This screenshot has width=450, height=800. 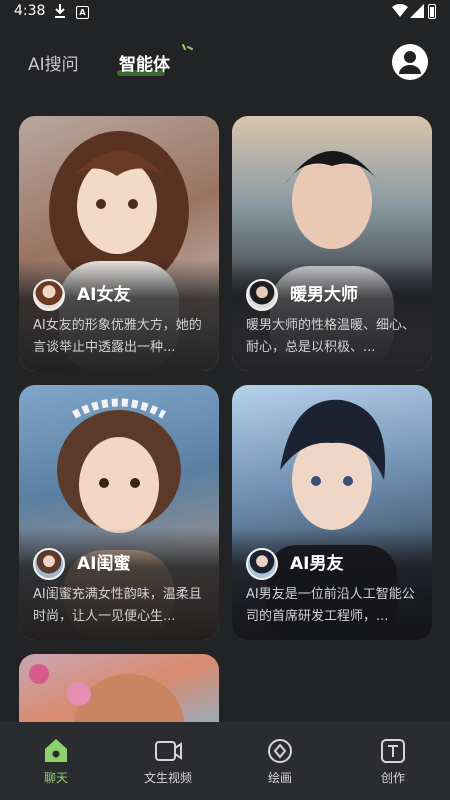 I want to click on tab-ai-search: AI搜问, so click(x=53, y=62).